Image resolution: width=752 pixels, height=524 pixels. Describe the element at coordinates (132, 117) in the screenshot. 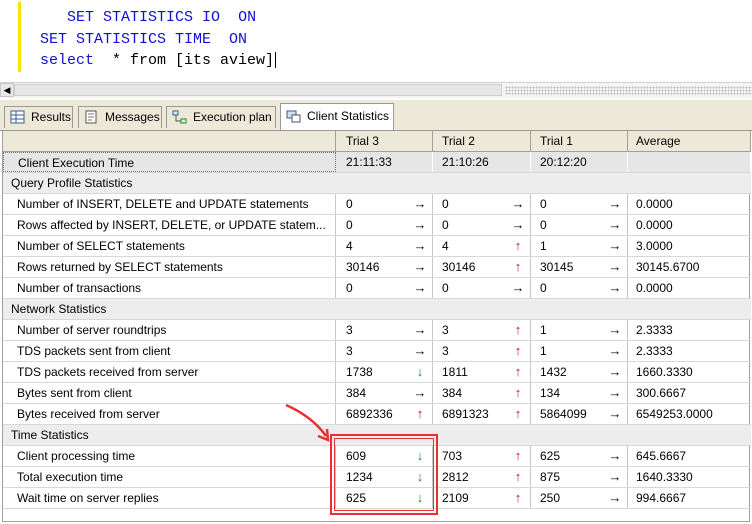

I see `tab-label: Messages` at that location.